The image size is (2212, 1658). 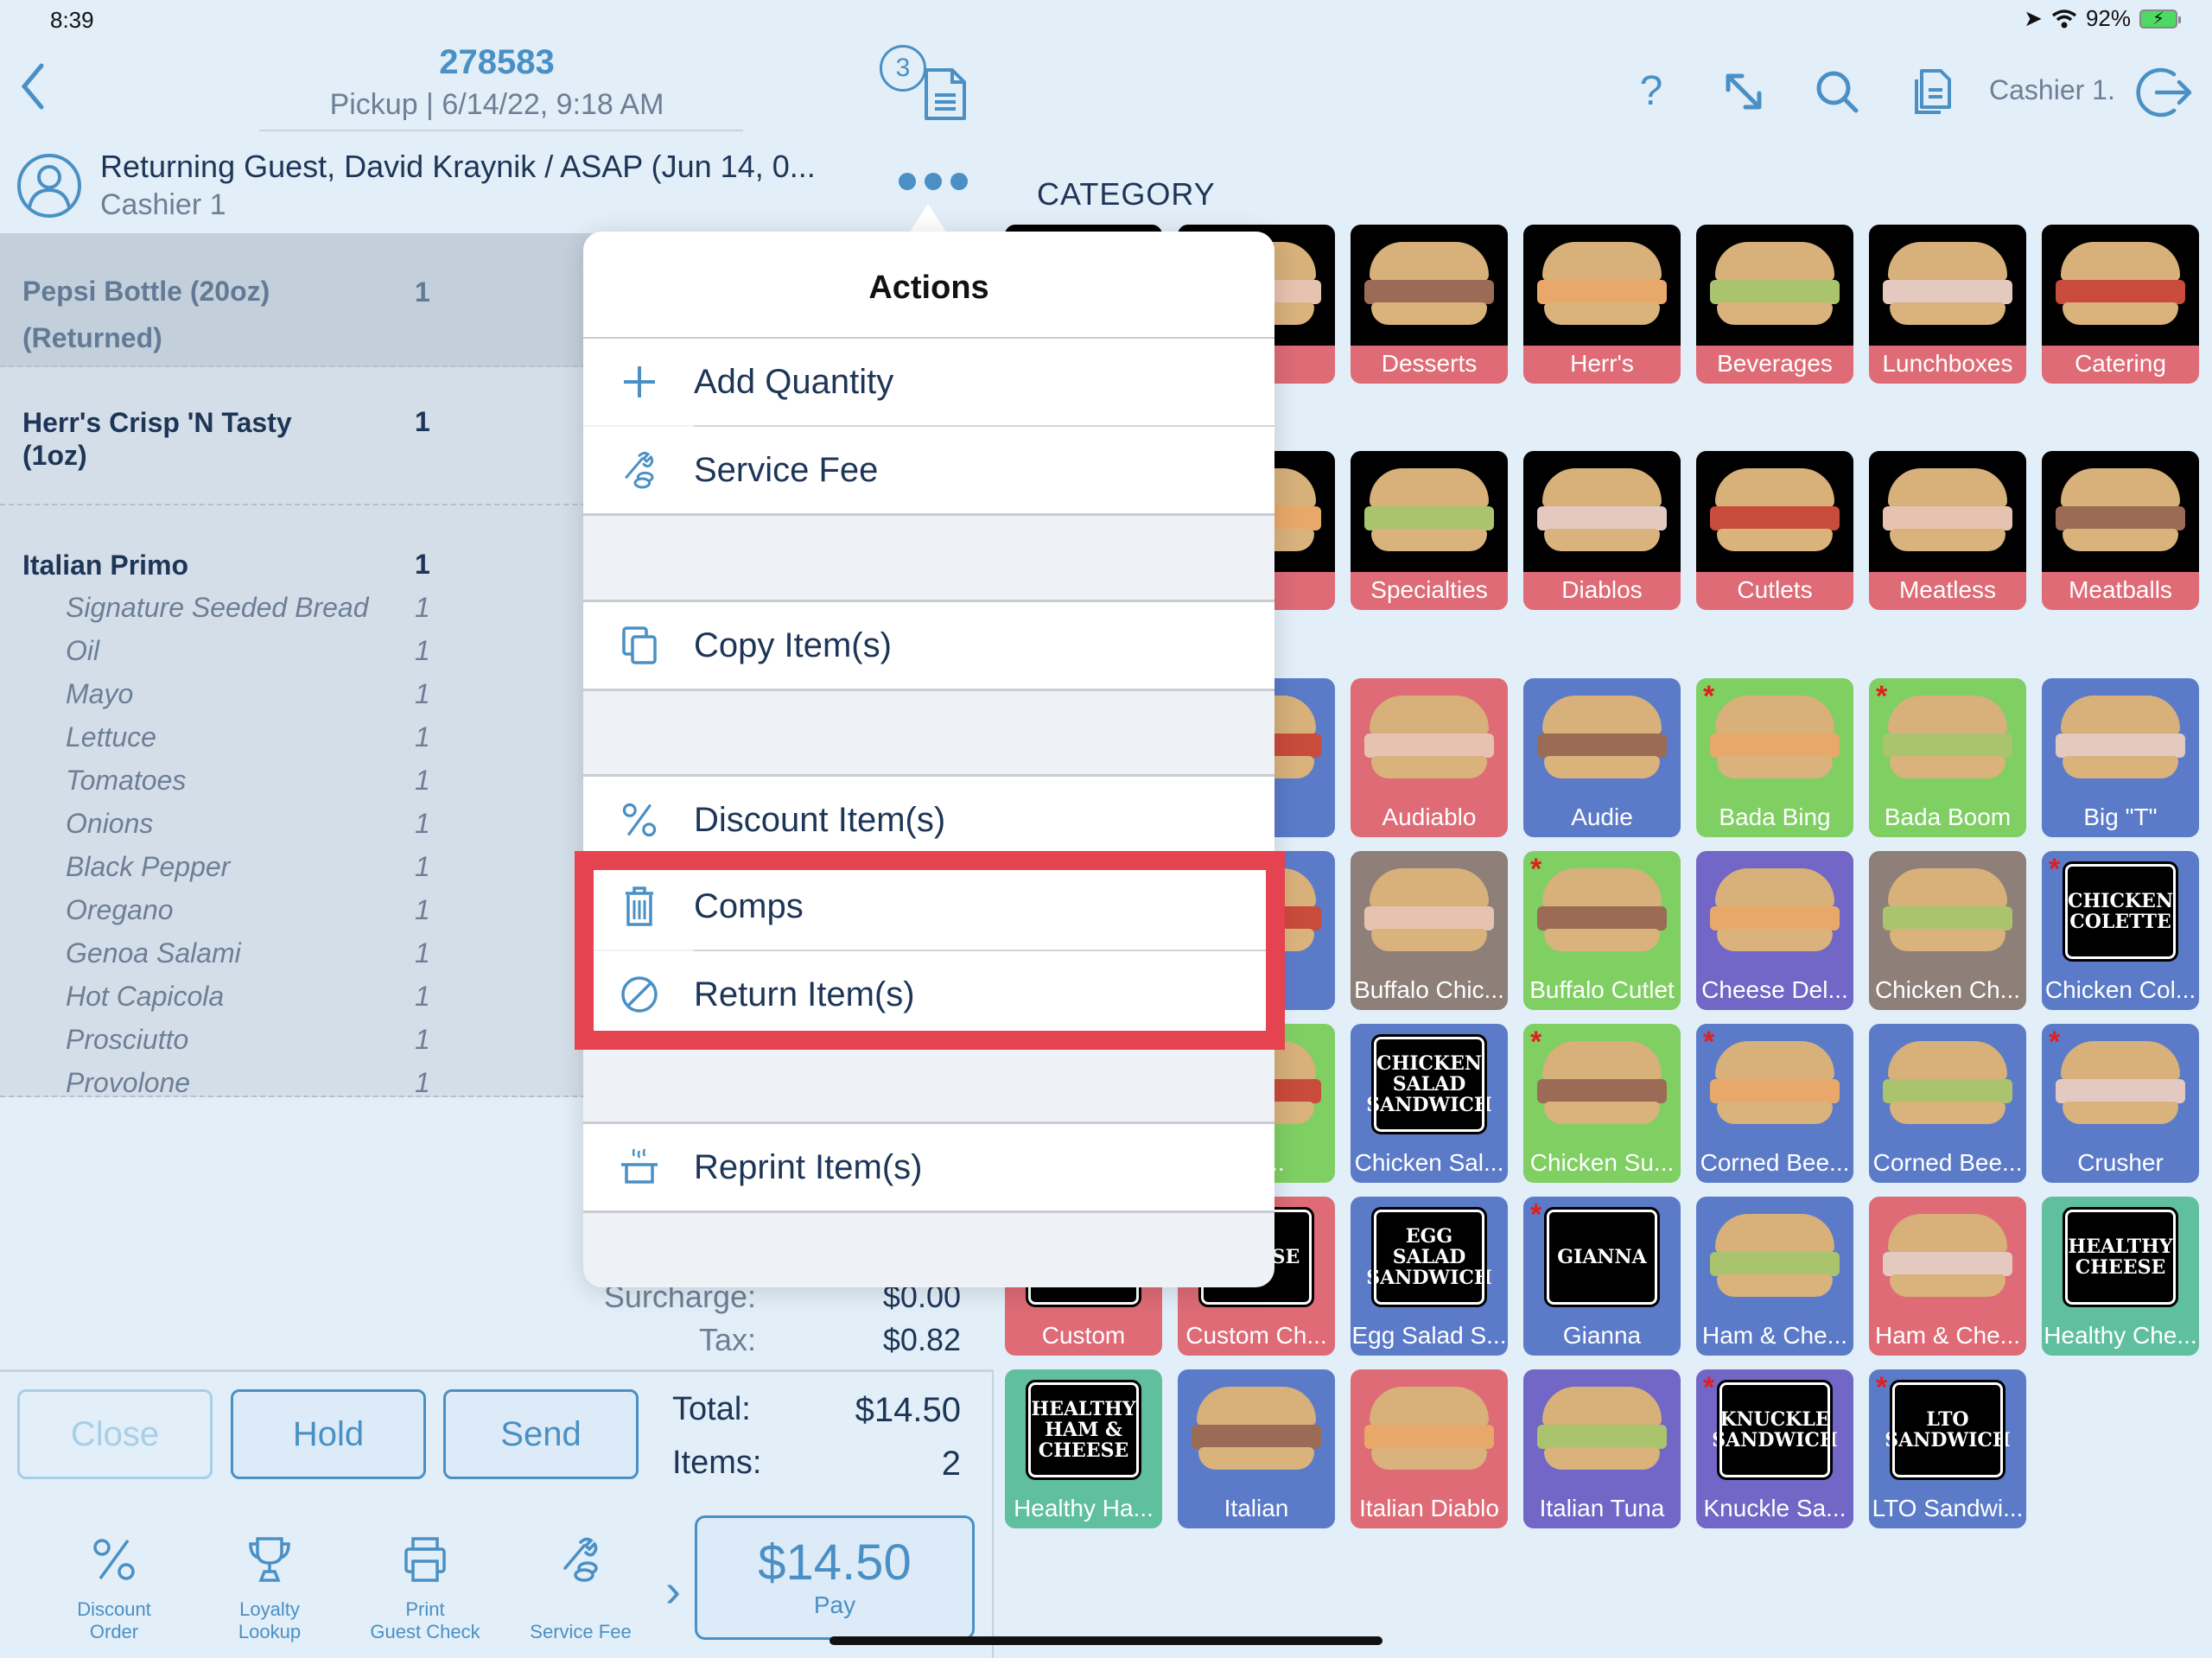 What do you see at coordinates (114, 1559) in the screenshot?
I see `percent-icon` at bounding box center [114, 1559].